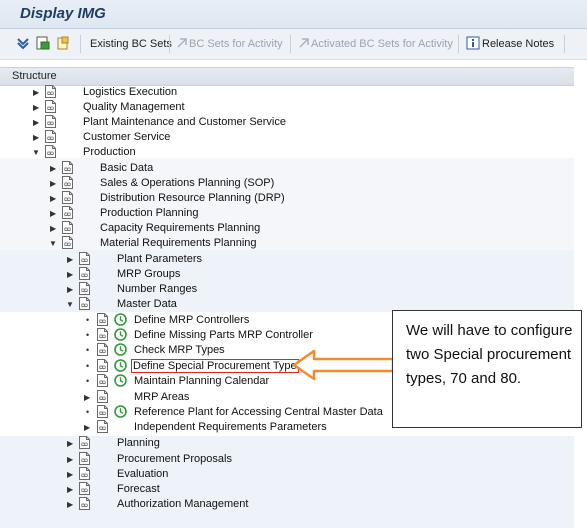 This screenshot has width=587, height=528. I want to click on bc-sets-activity-icon, so click(182, 43).